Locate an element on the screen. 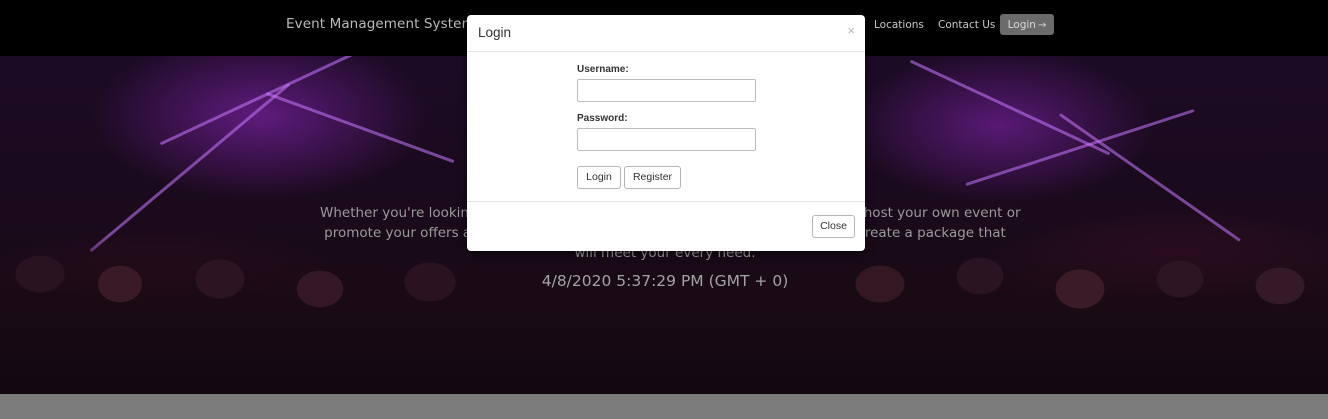 Image resolution: width=1328 pixels, height=419 pixels. nav-link-contact-us: Contact Us is located at coordinates (966, 25).